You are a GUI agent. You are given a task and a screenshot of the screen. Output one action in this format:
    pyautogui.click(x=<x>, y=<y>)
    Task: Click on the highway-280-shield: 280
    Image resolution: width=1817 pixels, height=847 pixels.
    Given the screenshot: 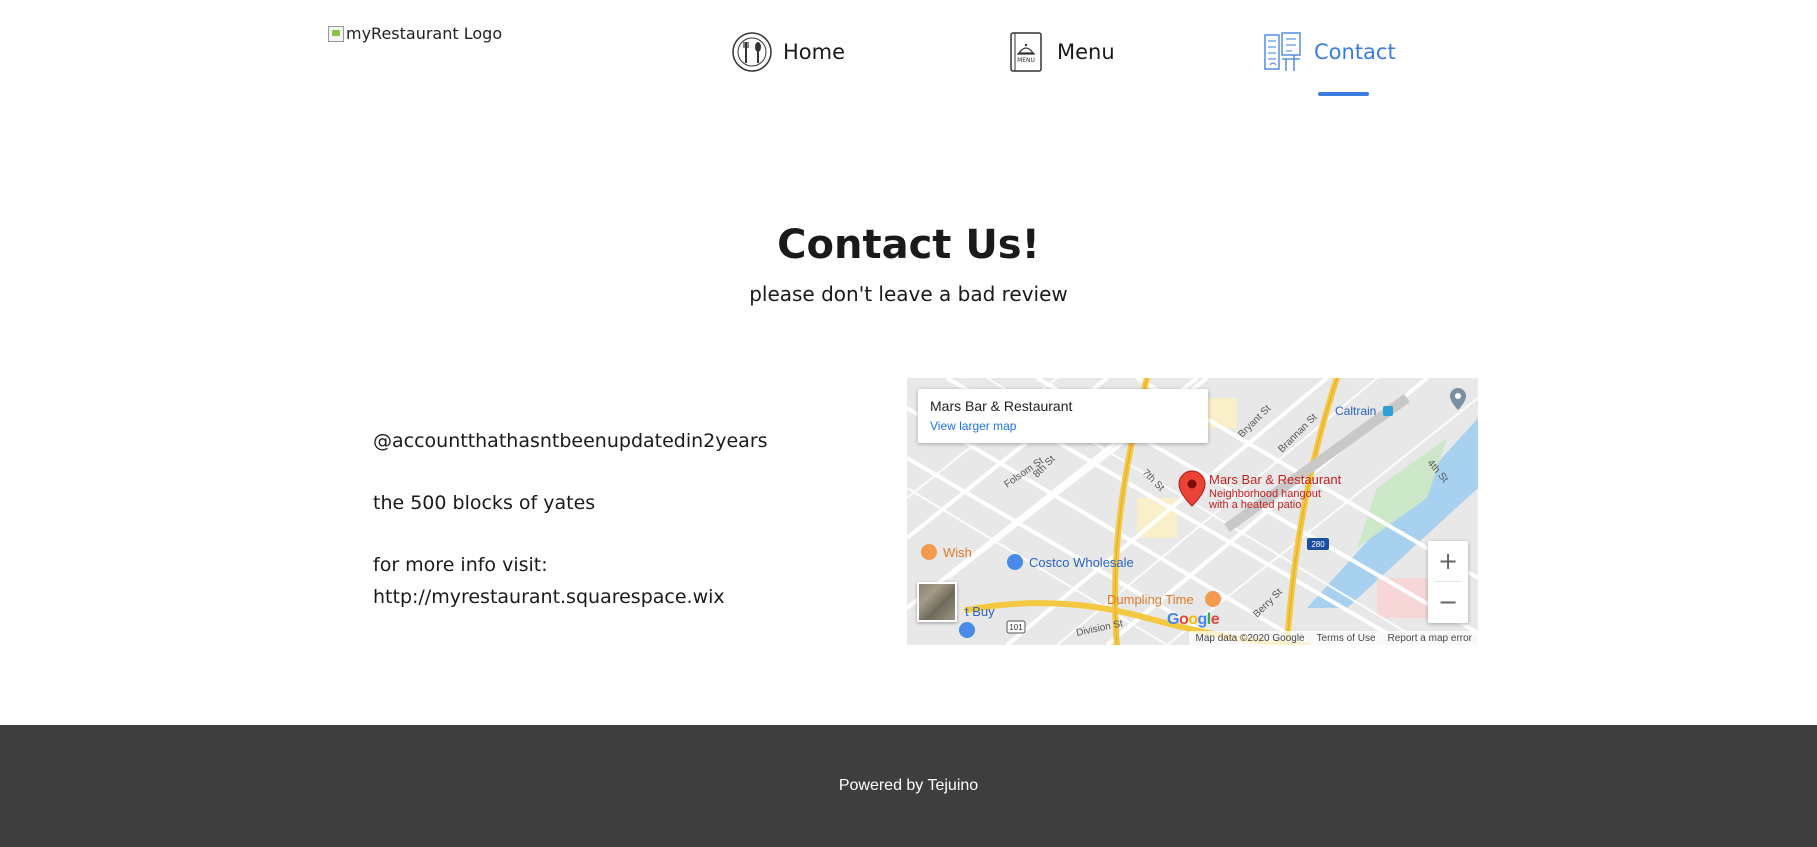 What is the action you would take?
    pyautogui.click(x=1318, y=544)
    